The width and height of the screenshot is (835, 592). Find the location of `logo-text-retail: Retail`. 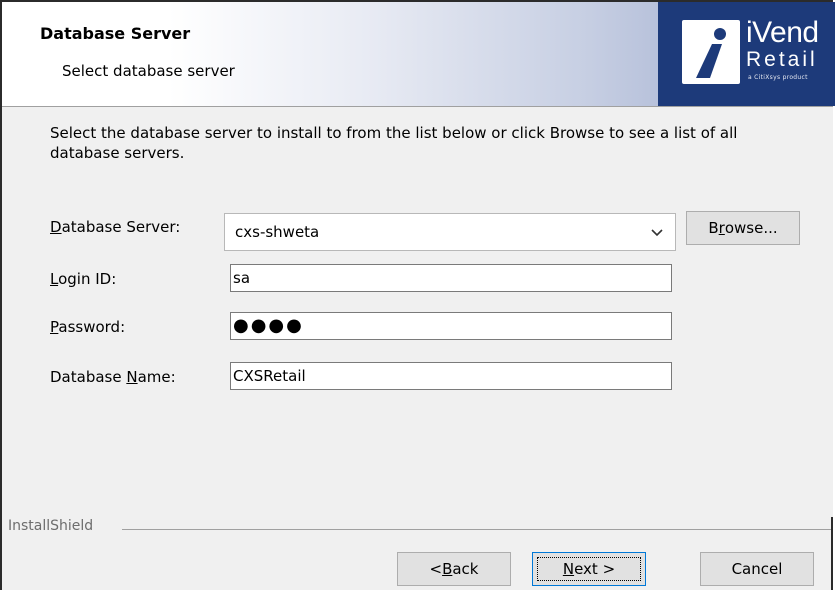

logo-text-retail: Retail is located at coordinates (782, 59).